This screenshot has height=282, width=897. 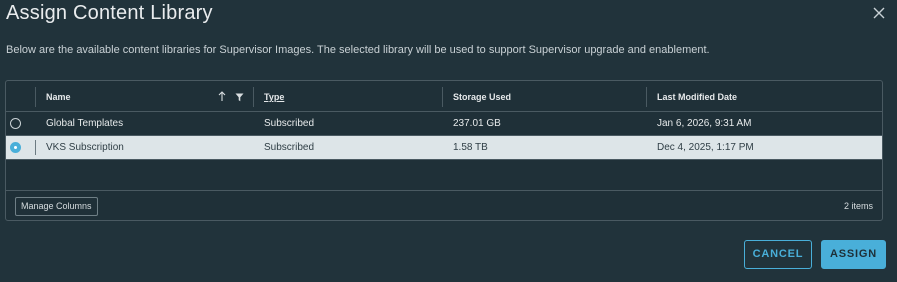 What do you see at coordinates (853, 254) in the screenshot?
I see `assign-button: ASSIGN` at bounding box center [853, 254].